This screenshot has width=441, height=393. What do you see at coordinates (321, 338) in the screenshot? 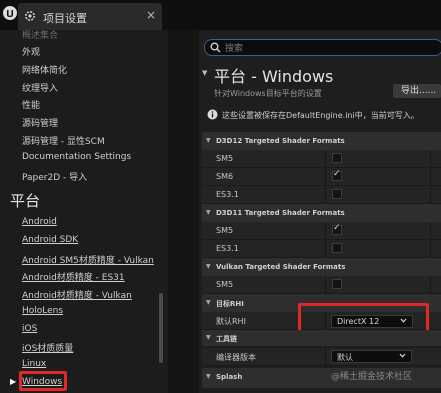
I see `category-toolchain: ▼ 工具链` at bounding box center [321, 338].